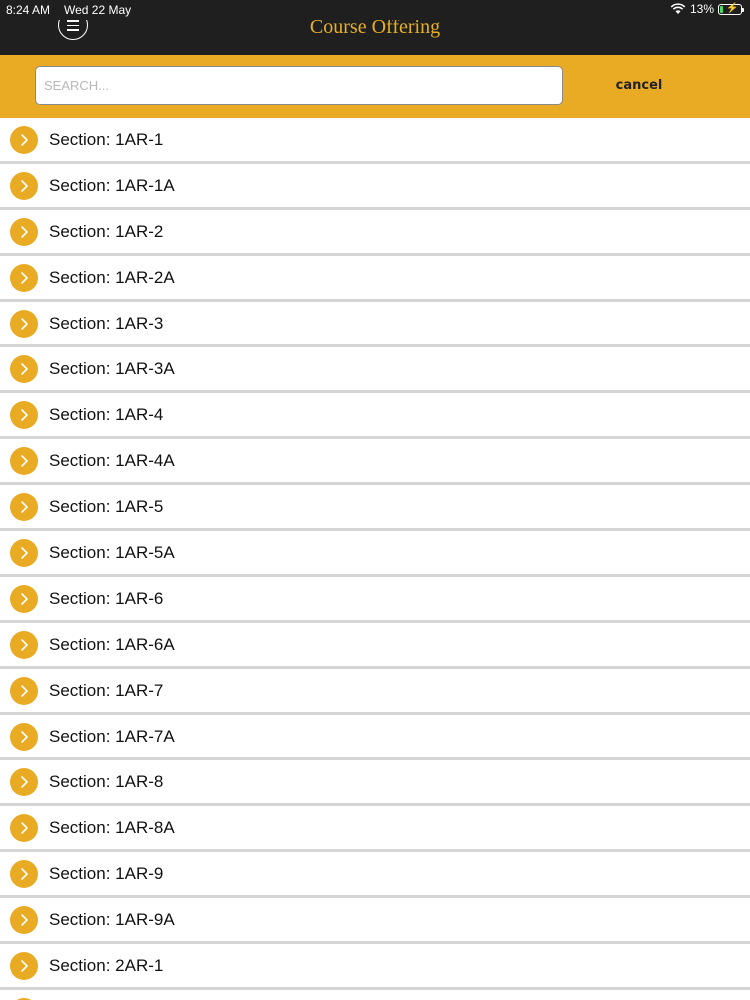 This screenshot has width=750, height=1000. I want to click on battery-icon: ⚡, so click(731, 8).